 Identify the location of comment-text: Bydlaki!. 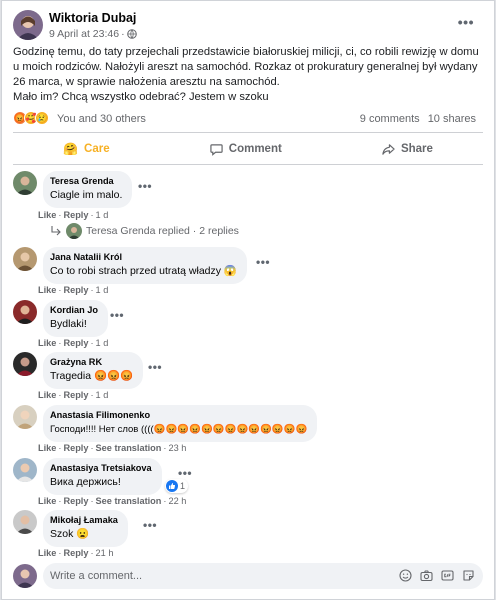
(68, 324).